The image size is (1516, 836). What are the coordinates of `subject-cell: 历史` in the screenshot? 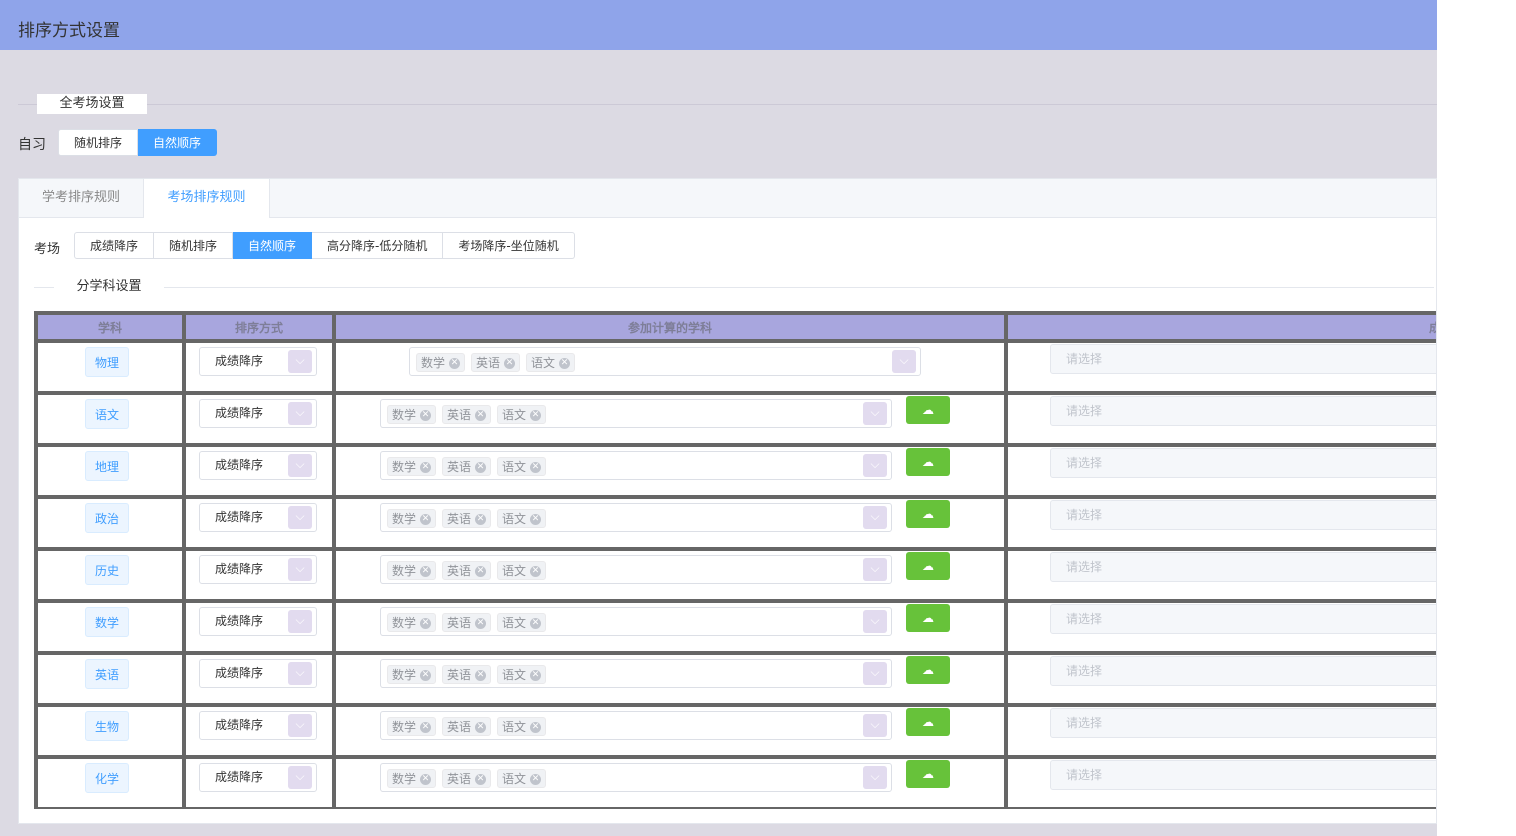 It's located at (110, 575).